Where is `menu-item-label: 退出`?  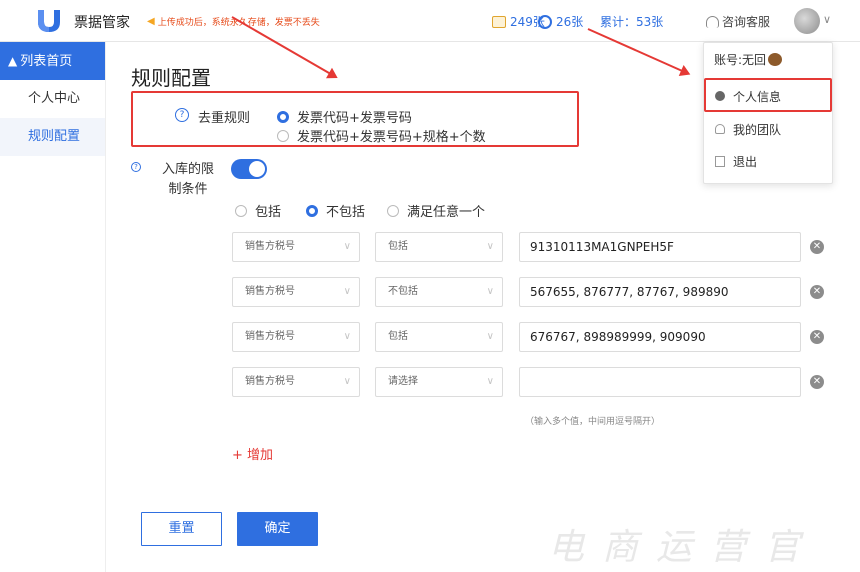 menu-item-label: 退出 is located at coordinates (745, 161).